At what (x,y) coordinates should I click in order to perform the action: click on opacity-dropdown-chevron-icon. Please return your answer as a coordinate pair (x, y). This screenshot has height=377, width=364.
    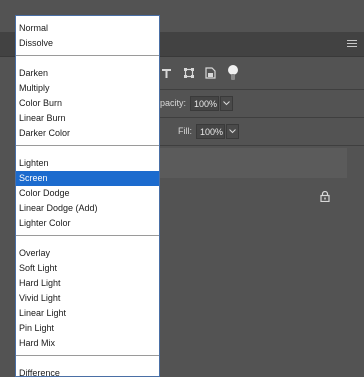
    Looking at the image, I should click on (227, 103).